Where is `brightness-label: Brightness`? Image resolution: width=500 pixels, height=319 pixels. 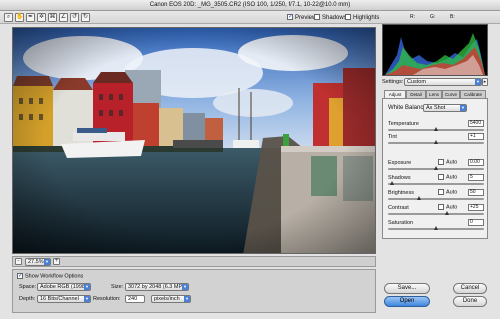
brightness-label: Brightness is located at coordinates (401, 193).